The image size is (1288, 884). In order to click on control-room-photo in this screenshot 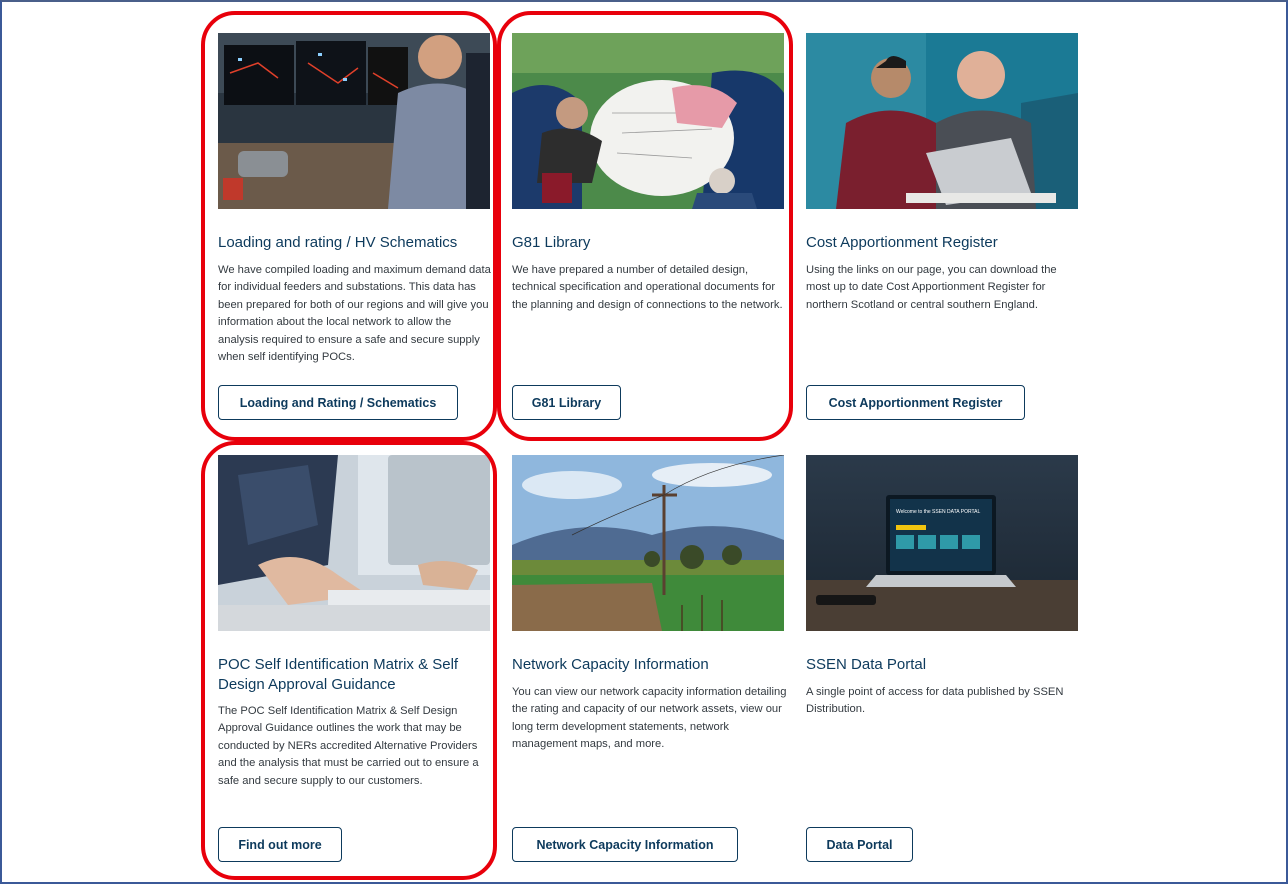, I will do `click(354, 121)`.